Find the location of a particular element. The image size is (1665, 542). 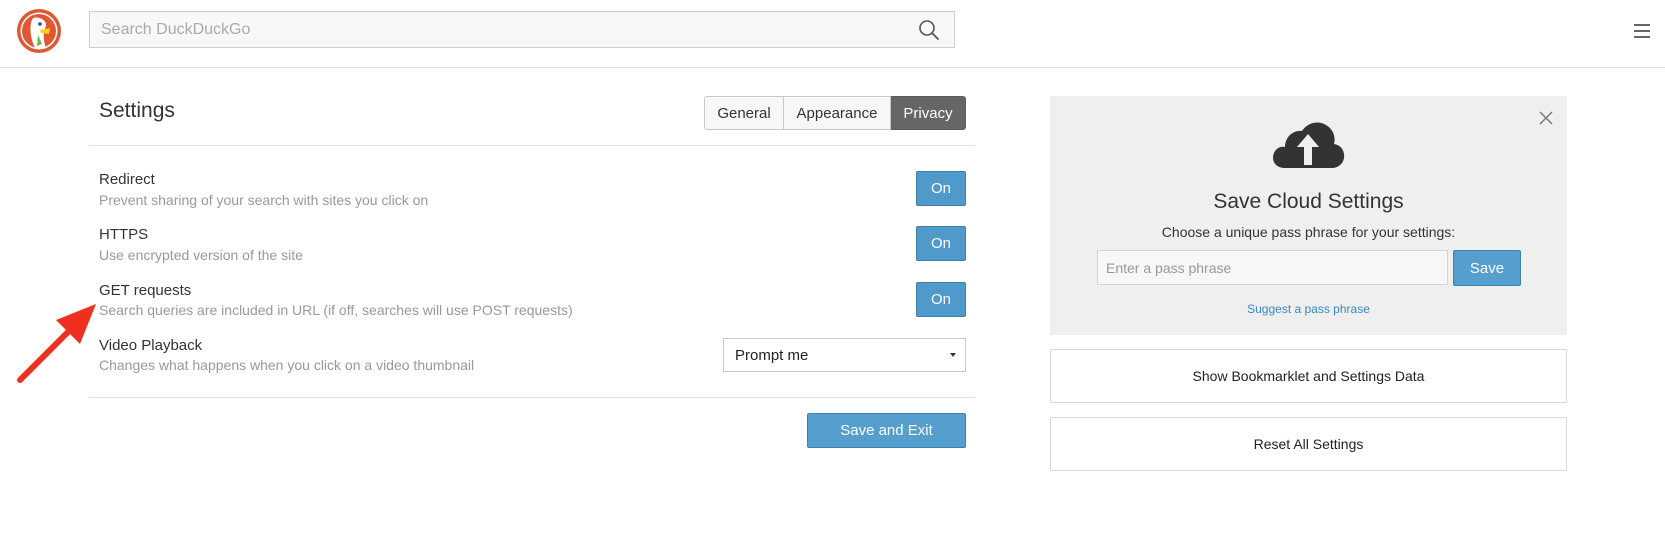

hamburger-menu-icon is located at coordinates (1642, 31).